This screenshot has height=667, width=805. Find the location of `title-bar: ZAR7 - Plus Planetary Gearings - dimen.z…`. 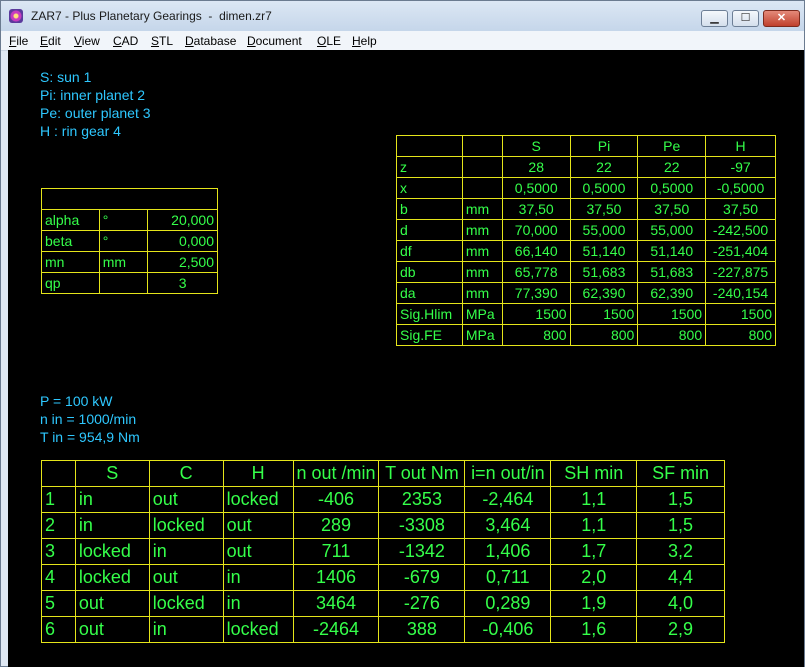

title-bar: ZAR7 - Plus Planetary Gearings - dimen.z… is located at coordinates (402, 16).